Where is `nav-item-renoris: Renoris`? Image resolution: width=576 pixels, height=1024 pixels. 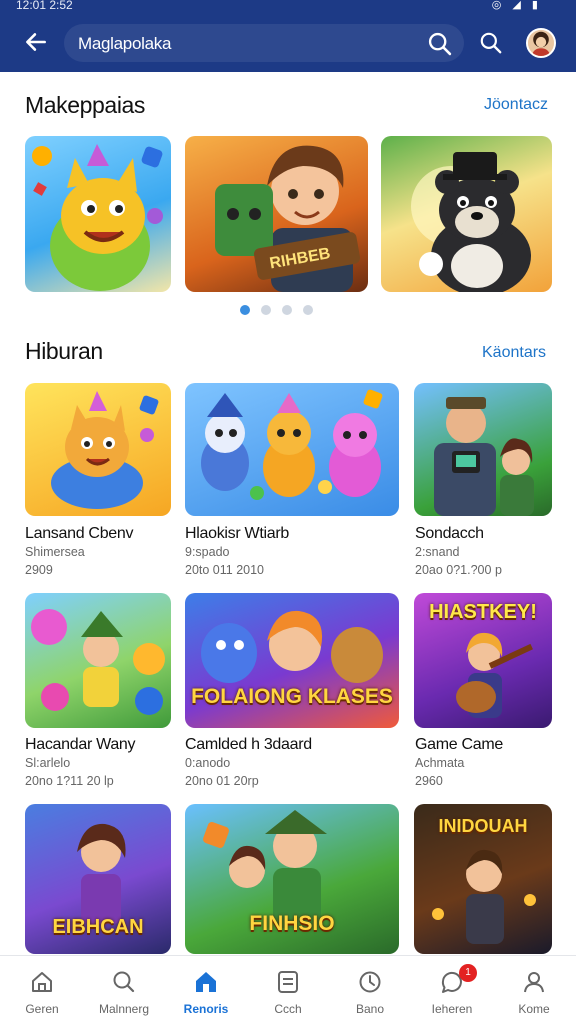
nav-item-renoris: Renoris is located at coordinates (206, 992).